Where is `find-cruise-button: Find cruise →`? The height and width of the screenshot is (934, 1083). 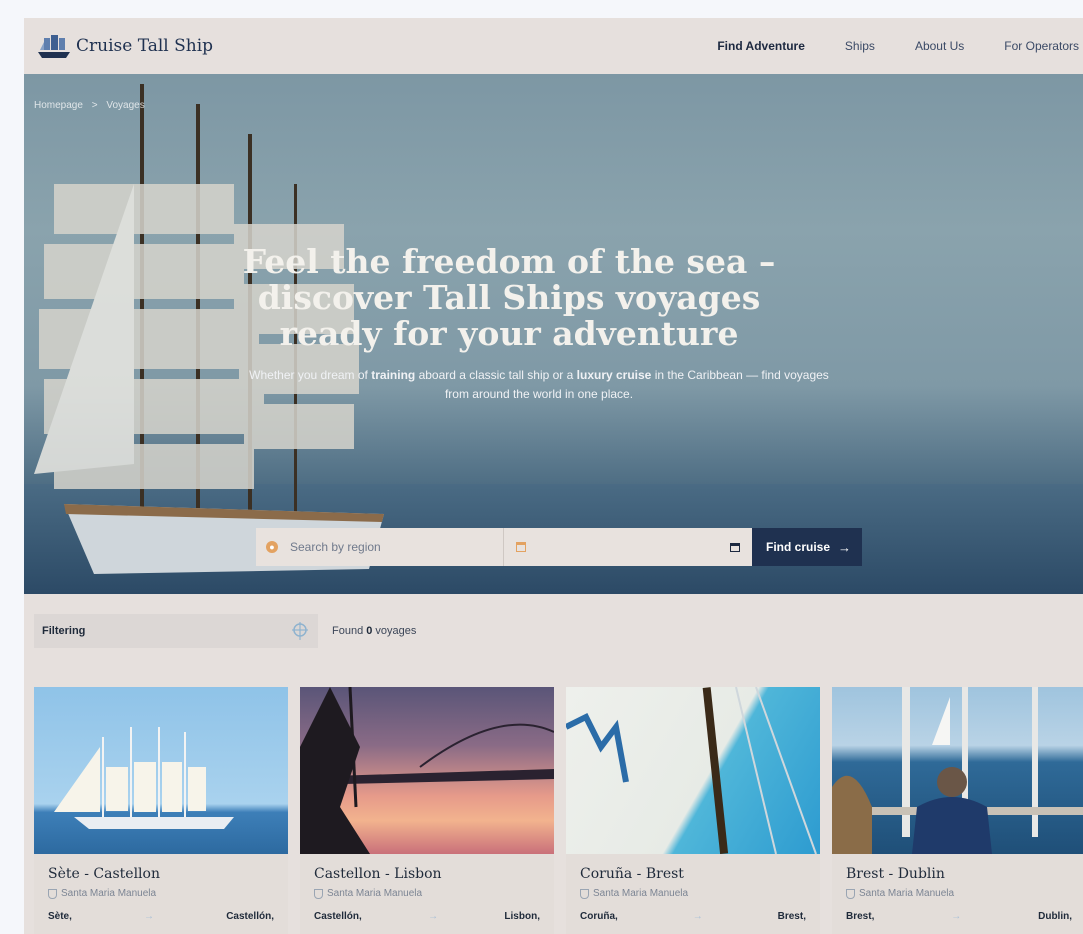
find-cruise-button: Find cruise → is located at coordinates (807, 547).